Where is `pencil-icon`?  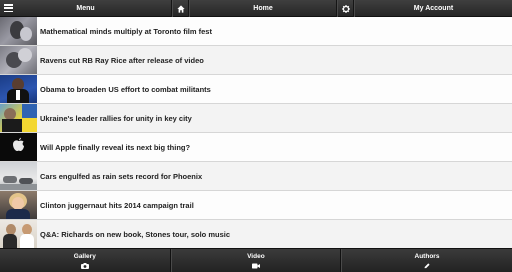
pencil-icon is located at coordinates (427, 266).